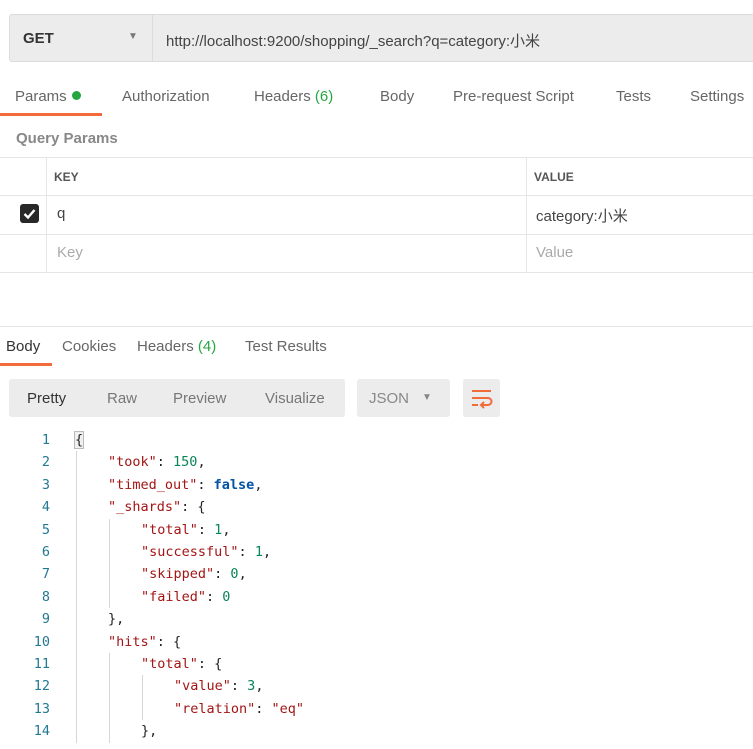  I want to click on column-header-key: KEY, so click(66, 177).